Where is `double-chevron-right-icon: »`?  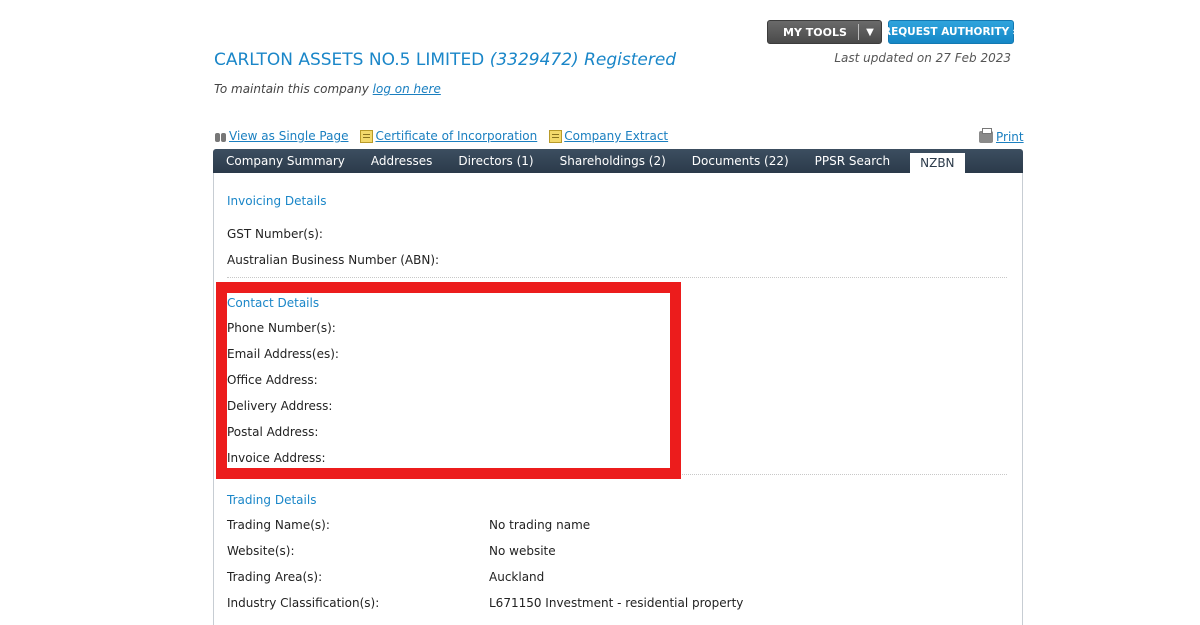 double-chevron-right-icon: » is located at coordinates (1016, 32).